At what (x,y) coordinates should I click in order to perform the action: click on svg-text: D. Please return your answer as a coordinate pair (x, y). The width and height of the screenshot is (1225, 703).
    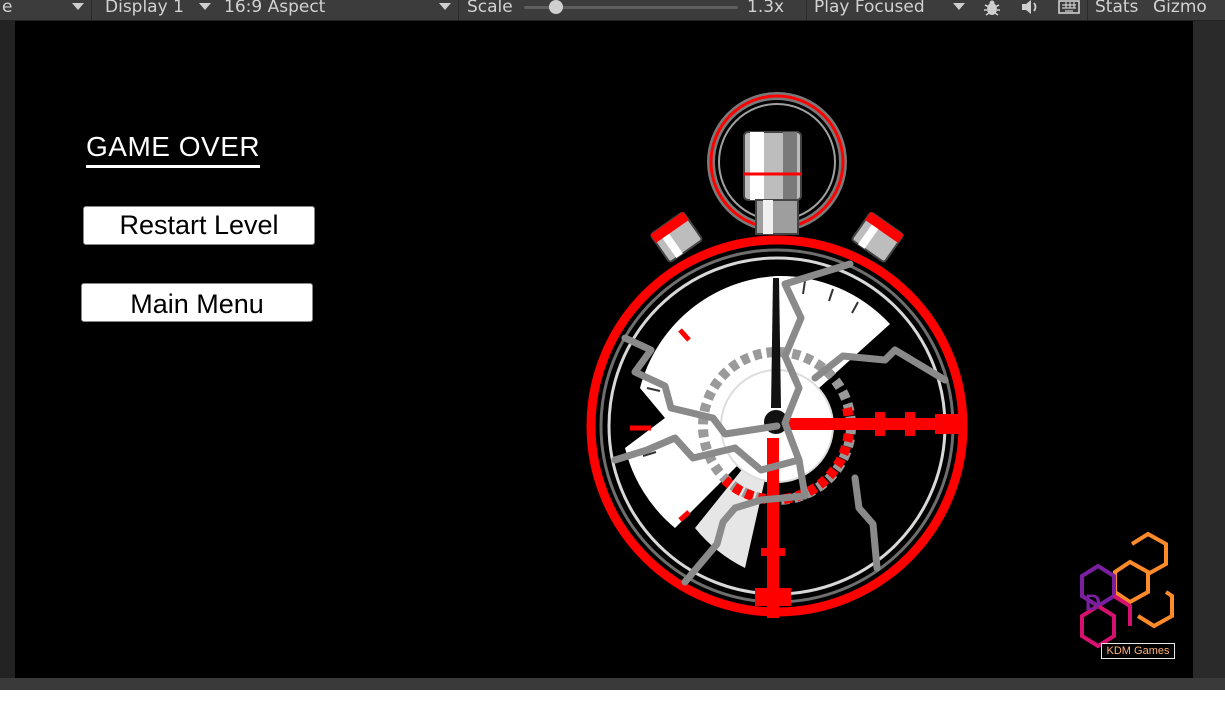
    Looking at the image, I should click on (1093, 602).